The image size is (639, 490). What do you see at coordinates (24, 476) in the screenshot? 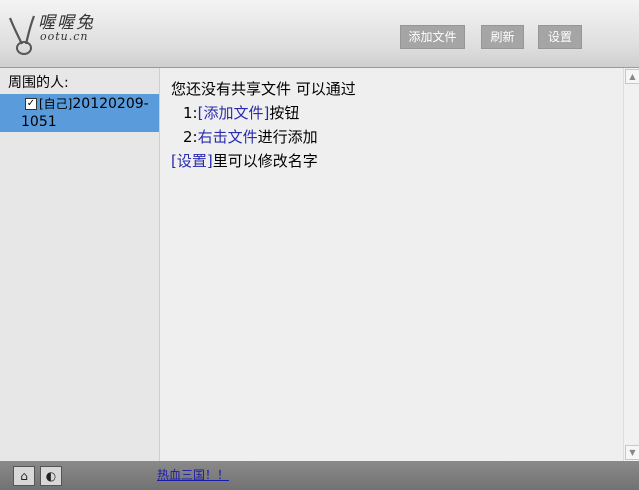
I see `home-icon: ⌂` at bounding box center [24, 476].